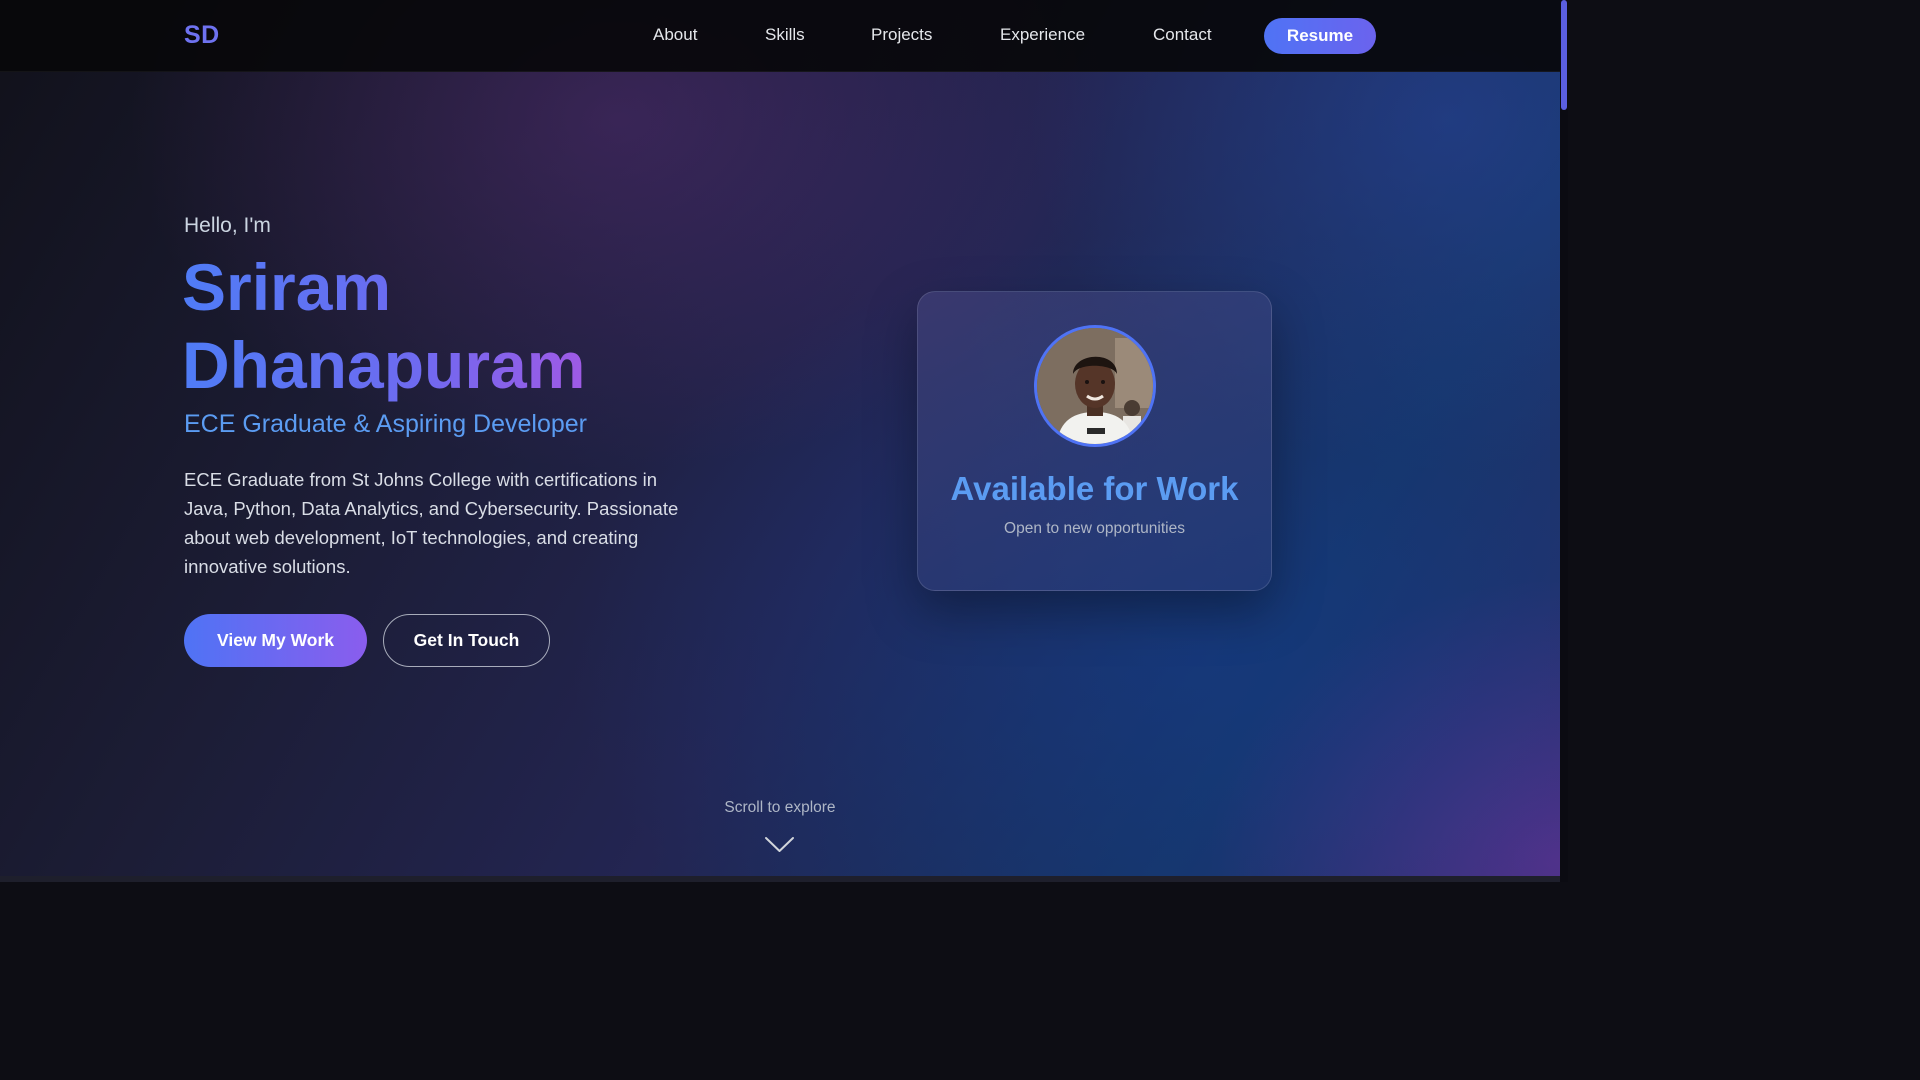  I want to click on resume-button: Resume, so click(1320, 36).